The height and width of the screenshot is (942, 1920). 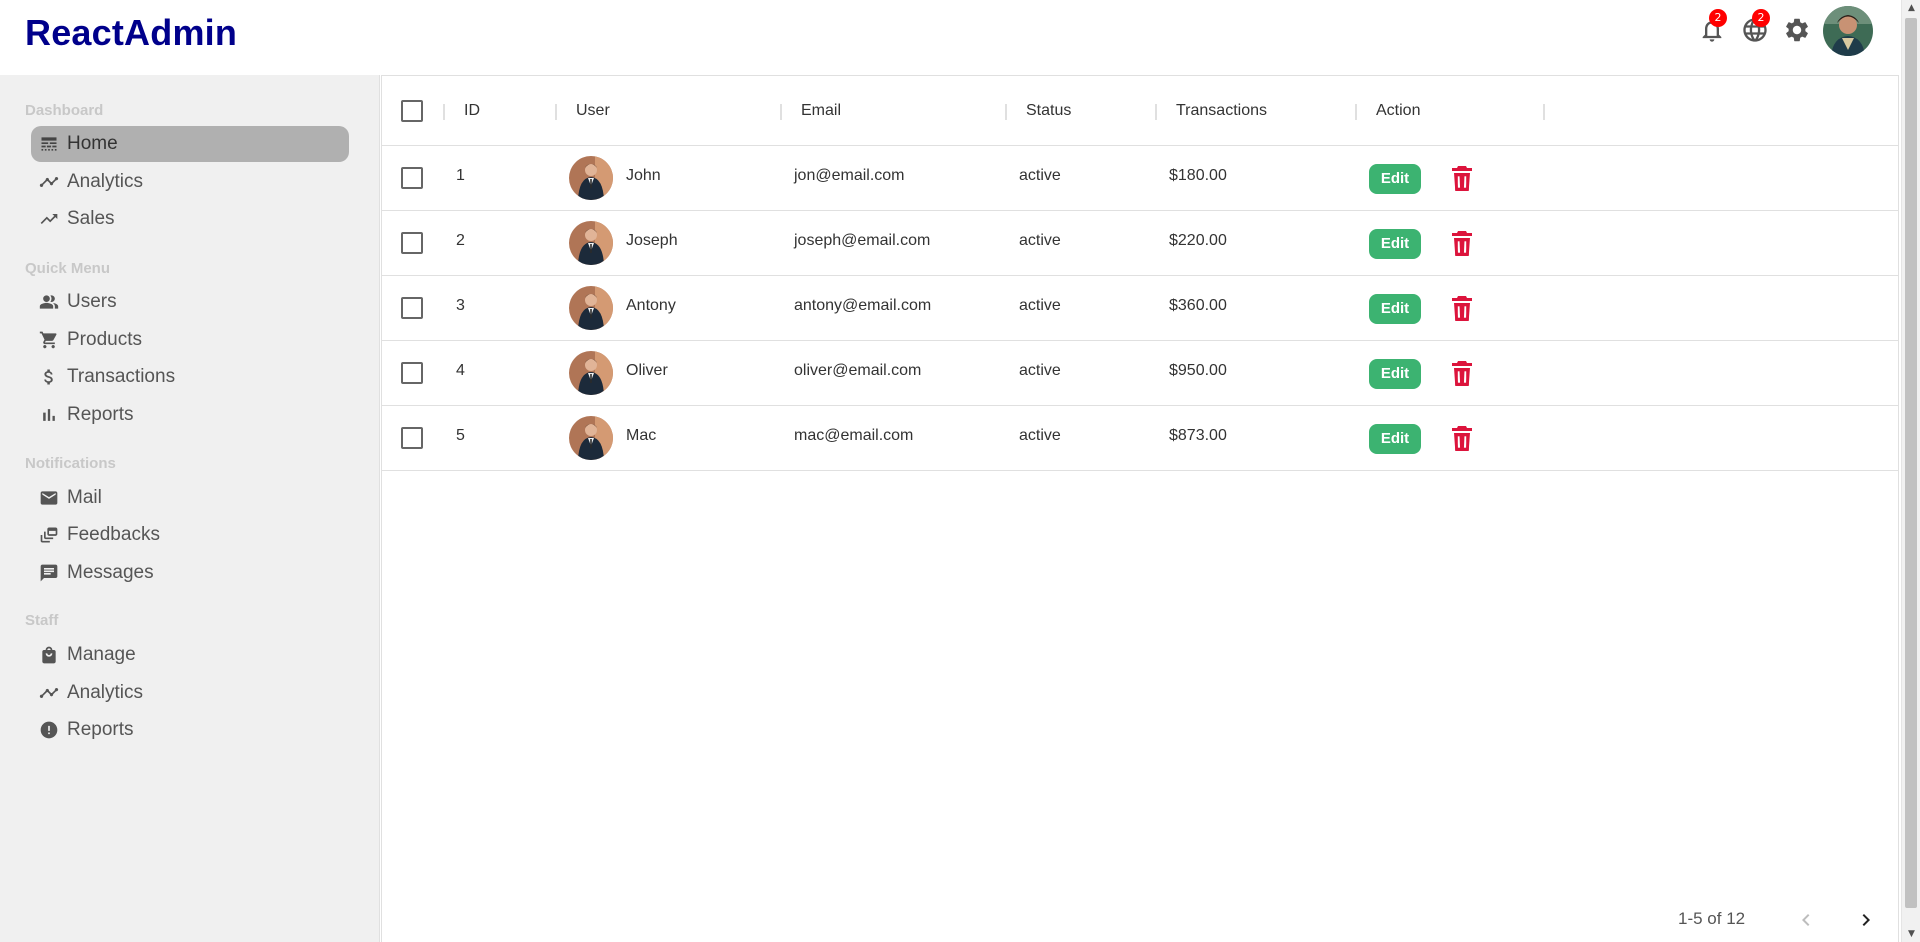 I want to click on select-all-checkbox, so click(x=412, y=111).